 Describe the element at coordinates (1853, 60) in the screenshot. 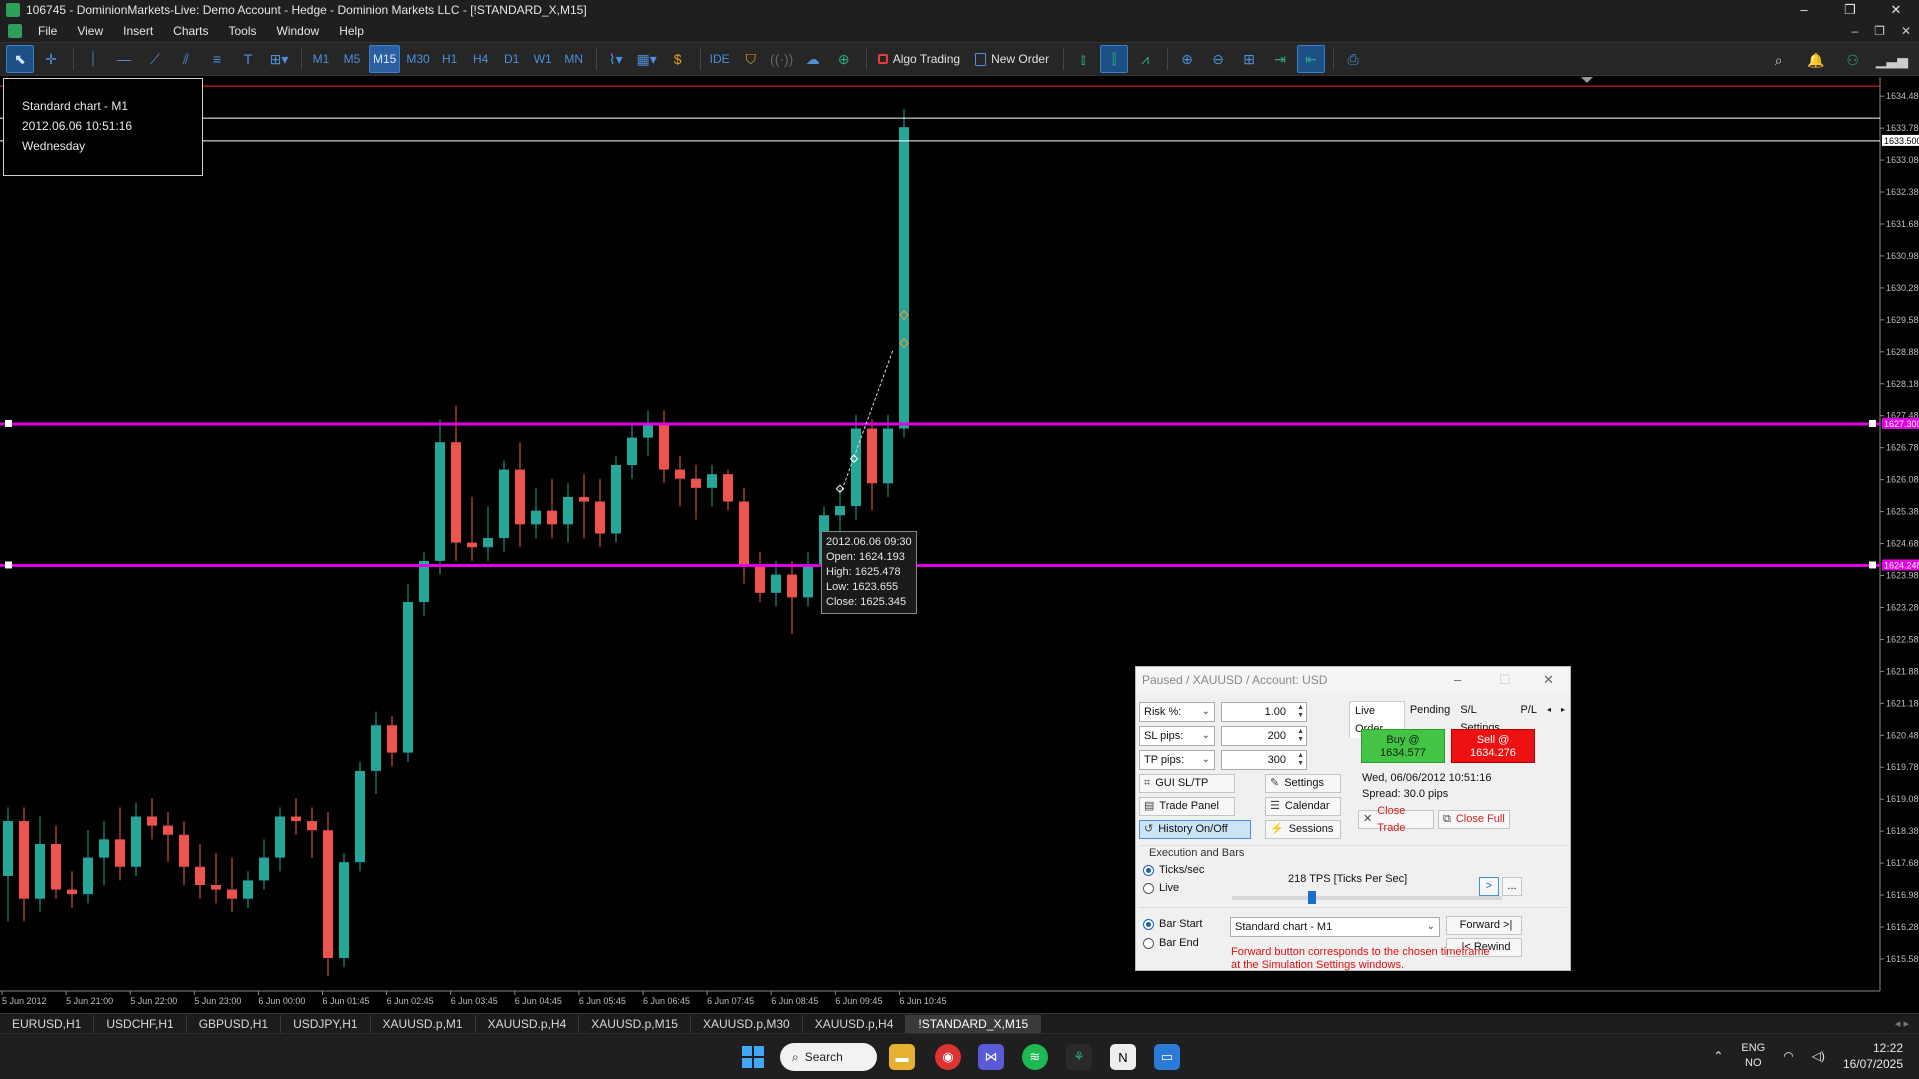

I see `account-icon: ⚇` at that location.